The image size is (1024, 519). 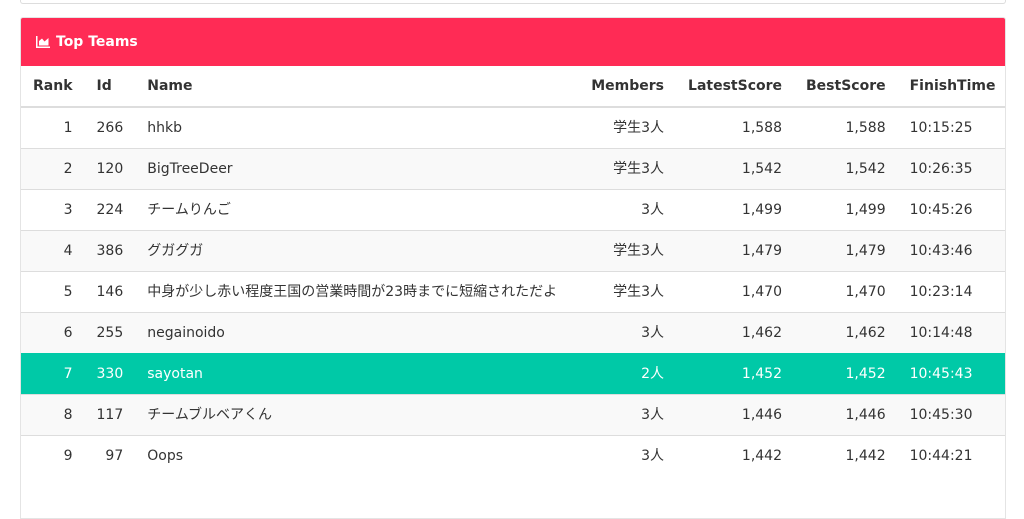 I want to click on cell-finish-time: 10:14:48, so click(x=951, y=333).